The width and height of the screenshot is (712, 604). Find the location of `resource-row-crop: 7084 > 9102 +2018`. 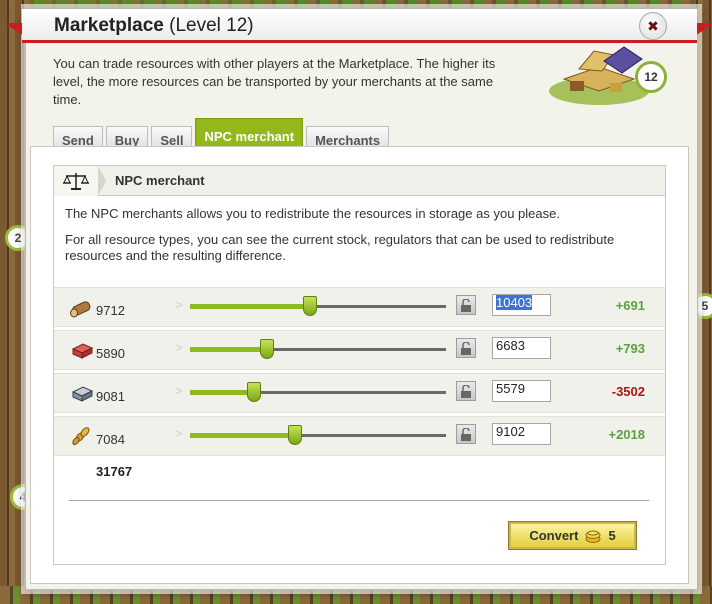

resource-row-crop: 7084 > 9102 +2018 is located at coordinates (359, 436).